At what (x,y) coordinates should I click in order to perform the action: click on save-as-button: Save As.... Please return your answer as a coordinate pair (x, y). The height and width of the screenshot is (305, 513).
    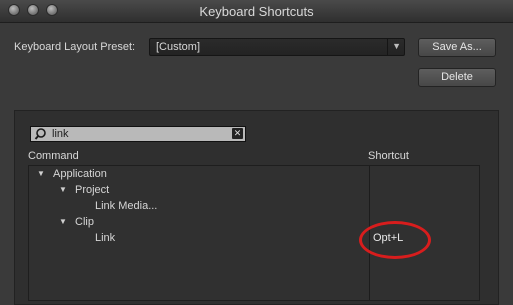
    Looking at the image, I should click on (457, 47).